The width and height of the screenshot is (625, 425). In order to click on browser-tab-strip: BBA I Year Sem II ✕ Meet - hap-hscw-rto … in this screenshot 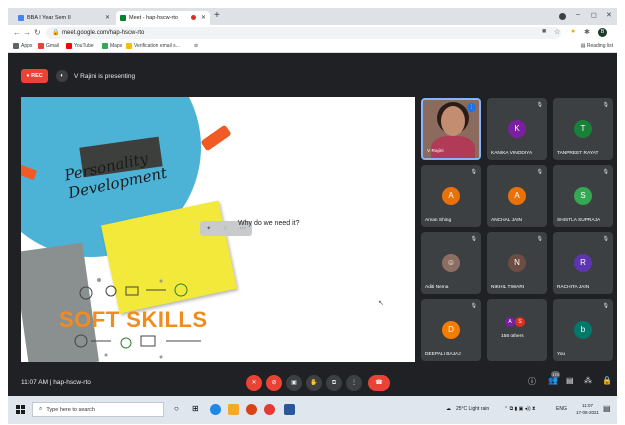, I will do `click(312, 16)`.